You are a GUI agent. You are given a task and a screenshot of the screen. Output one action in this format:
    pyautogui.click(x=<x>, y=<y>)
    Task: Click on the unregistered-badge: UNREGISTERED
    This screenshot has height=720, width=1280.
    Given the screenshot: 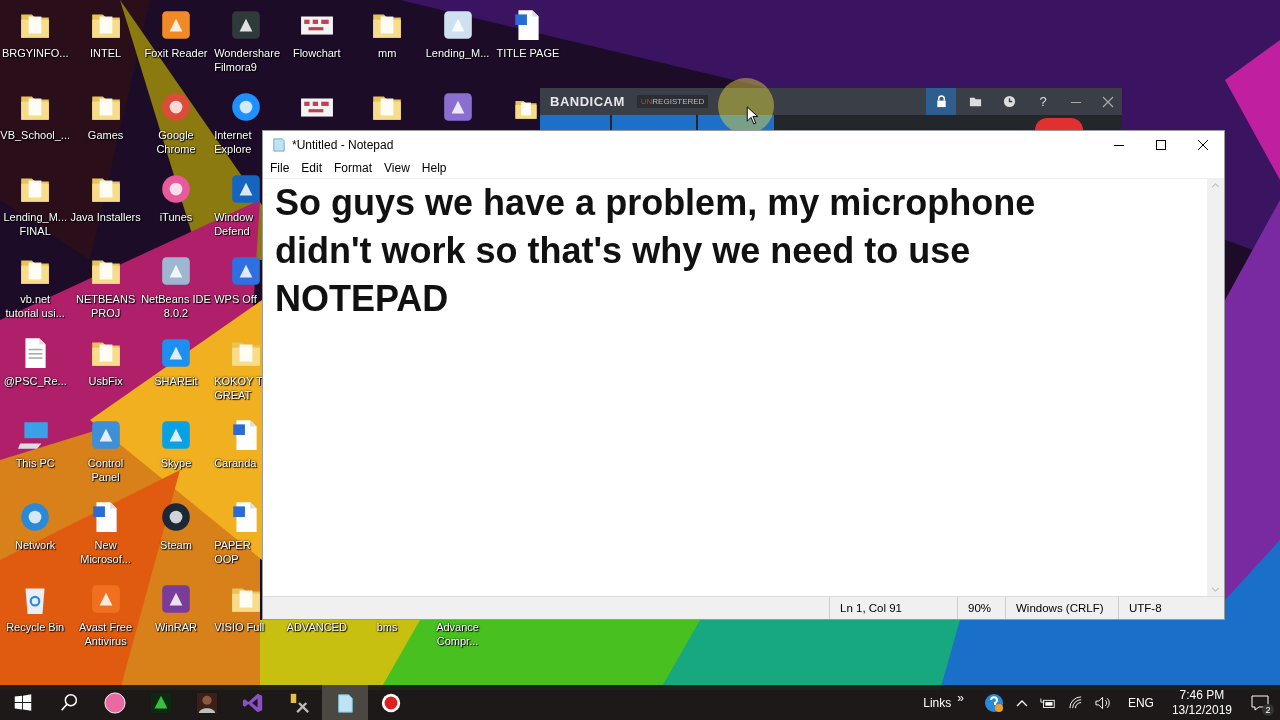 What is the action you would take?
    pyautogui.click(x=672, y=101)
    